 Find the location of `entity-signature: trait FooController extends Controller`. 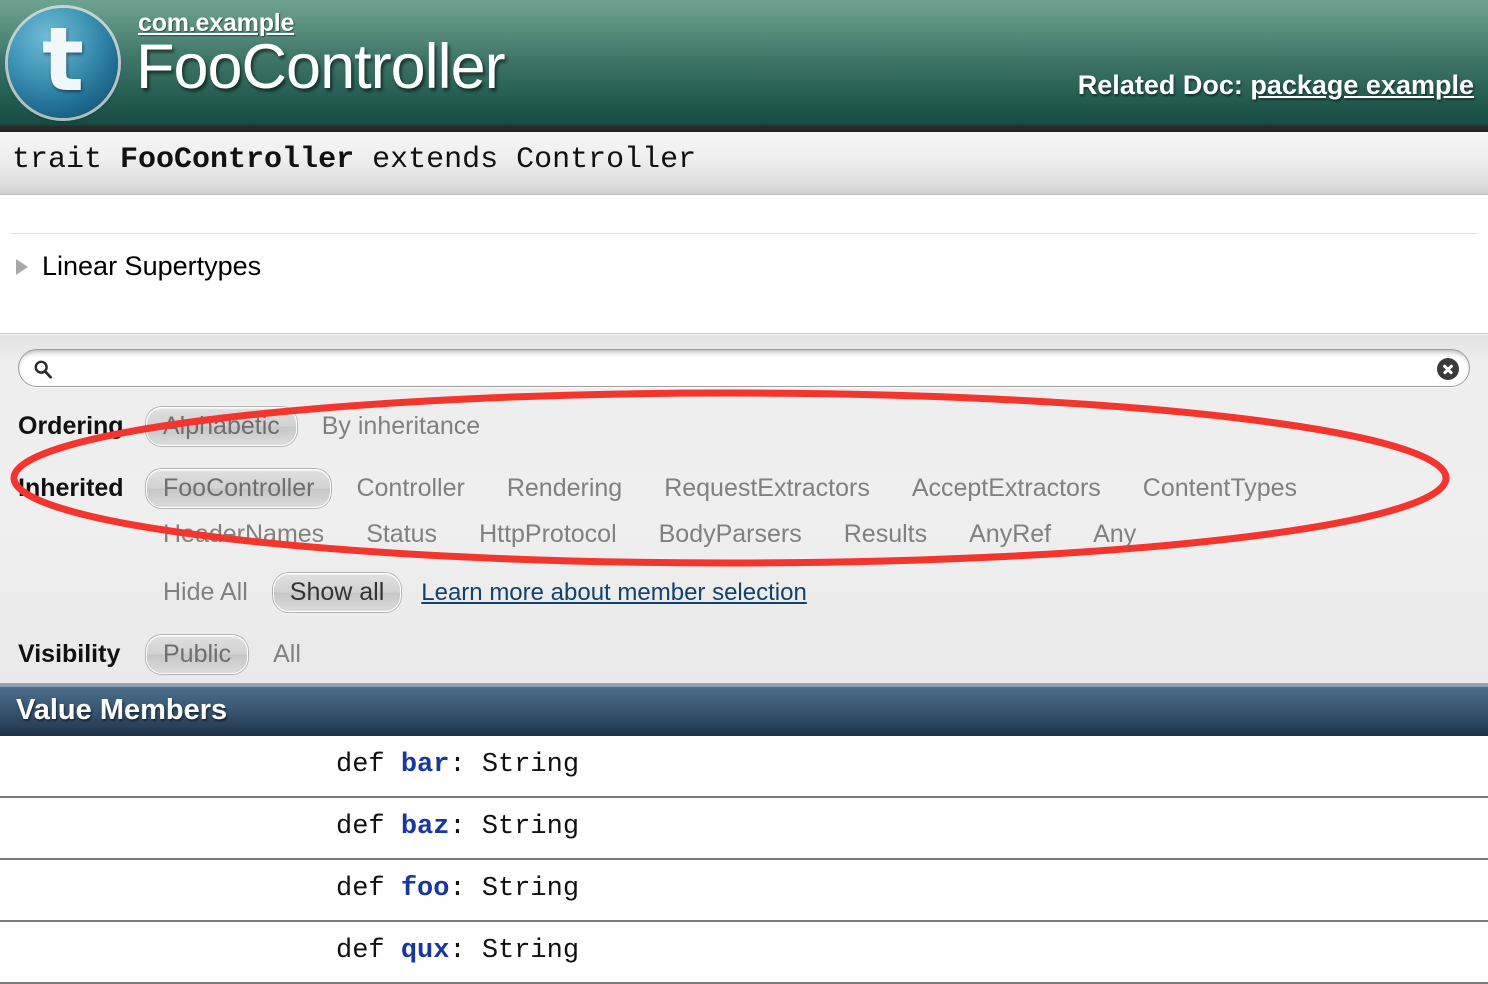

entity-signature: trait FooController extends Controller is located at coordinates (354, 160).